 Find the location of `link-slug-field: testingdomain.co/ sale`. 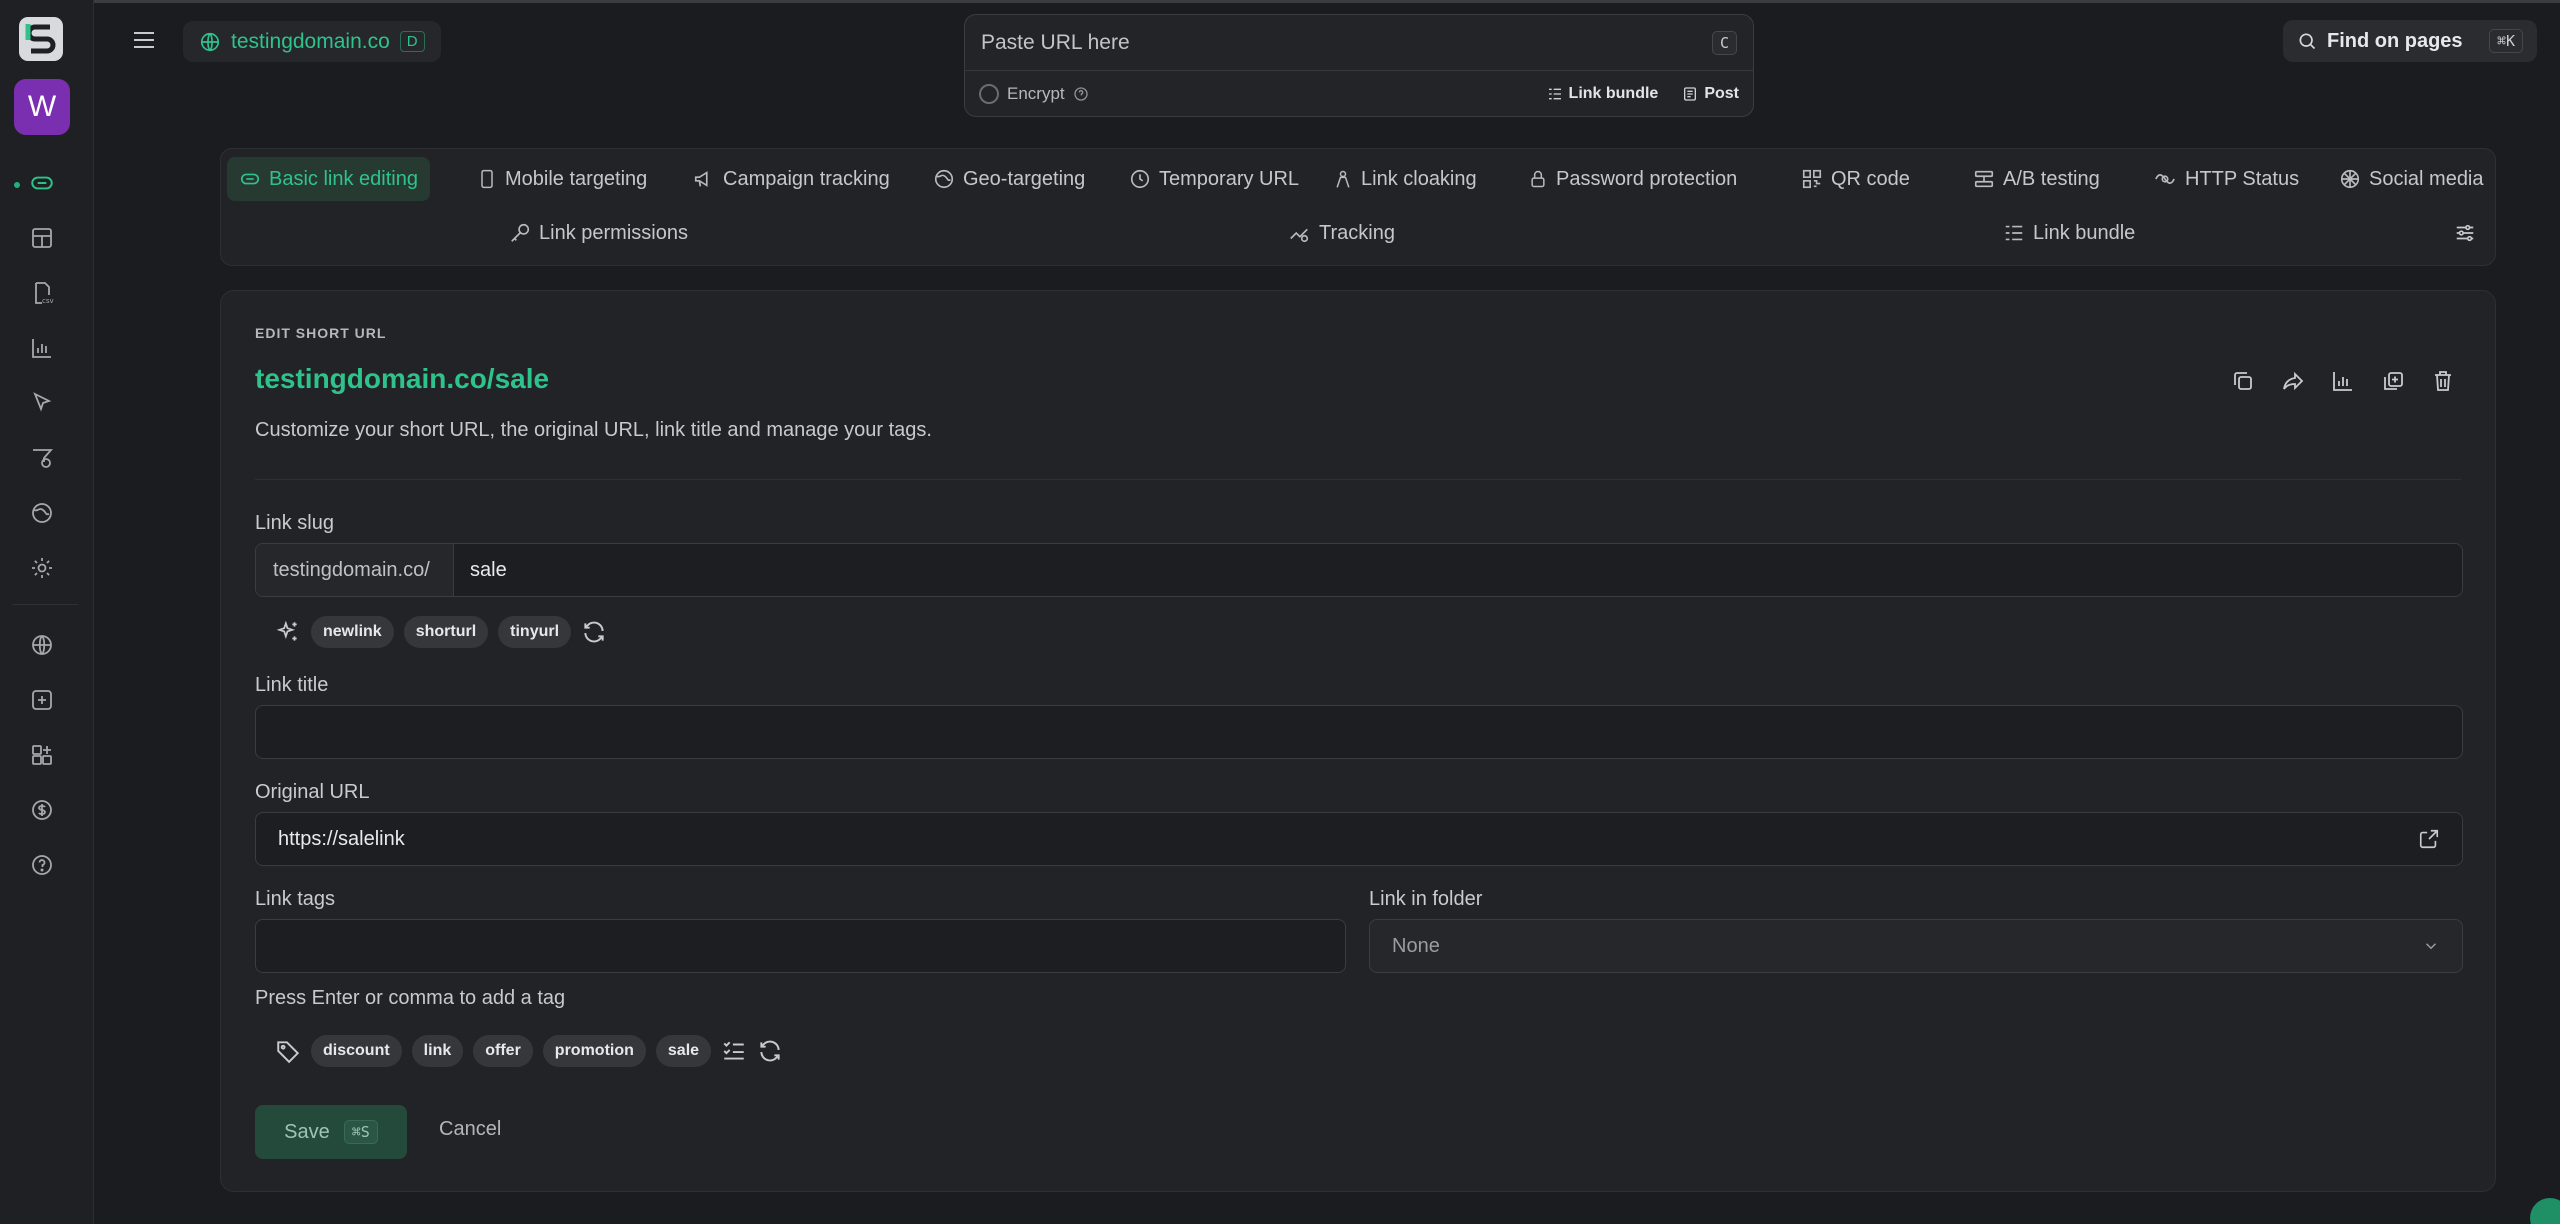

link-slug-field: testingdomain.co/ sale is located at coordinates (1359, 570).